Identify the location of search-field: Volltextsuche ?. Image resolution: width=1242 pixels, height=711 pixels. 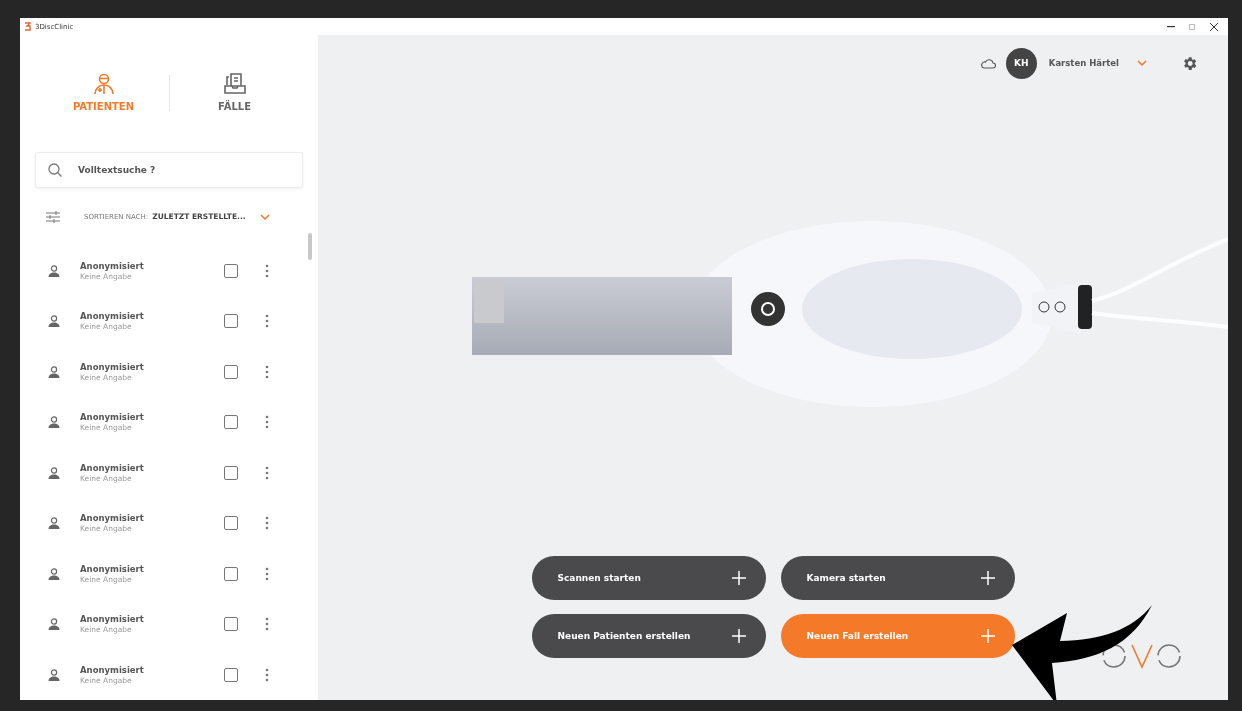
(169, 170).